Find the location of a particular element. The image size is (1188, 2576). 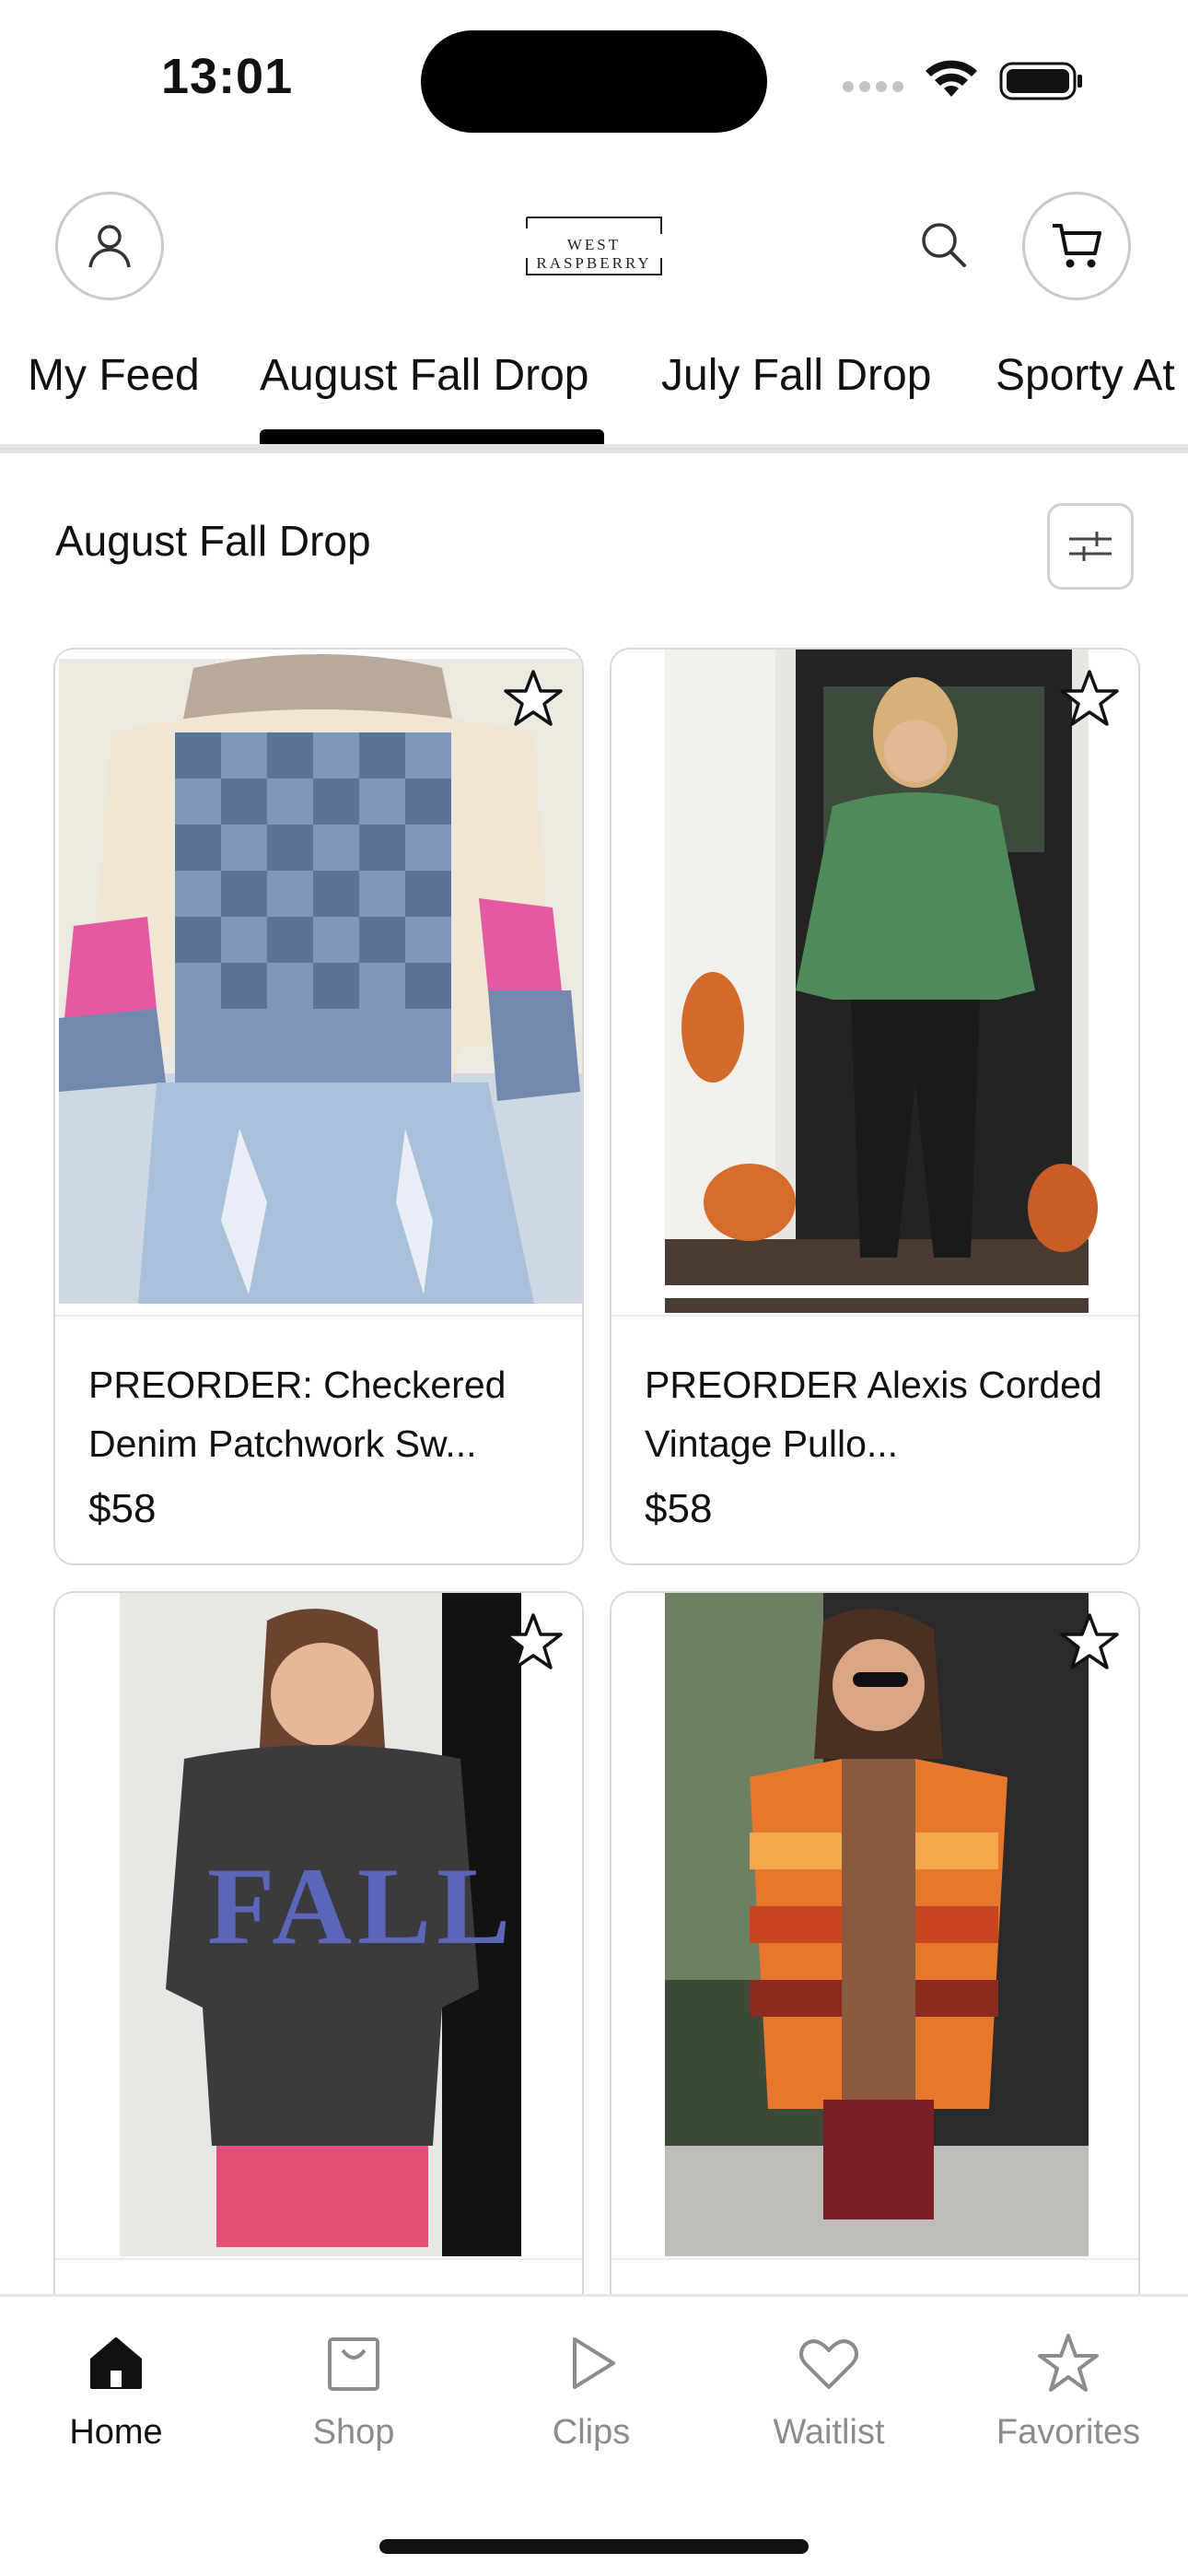

nav-home: Home is located at coordinates (116, 2391).